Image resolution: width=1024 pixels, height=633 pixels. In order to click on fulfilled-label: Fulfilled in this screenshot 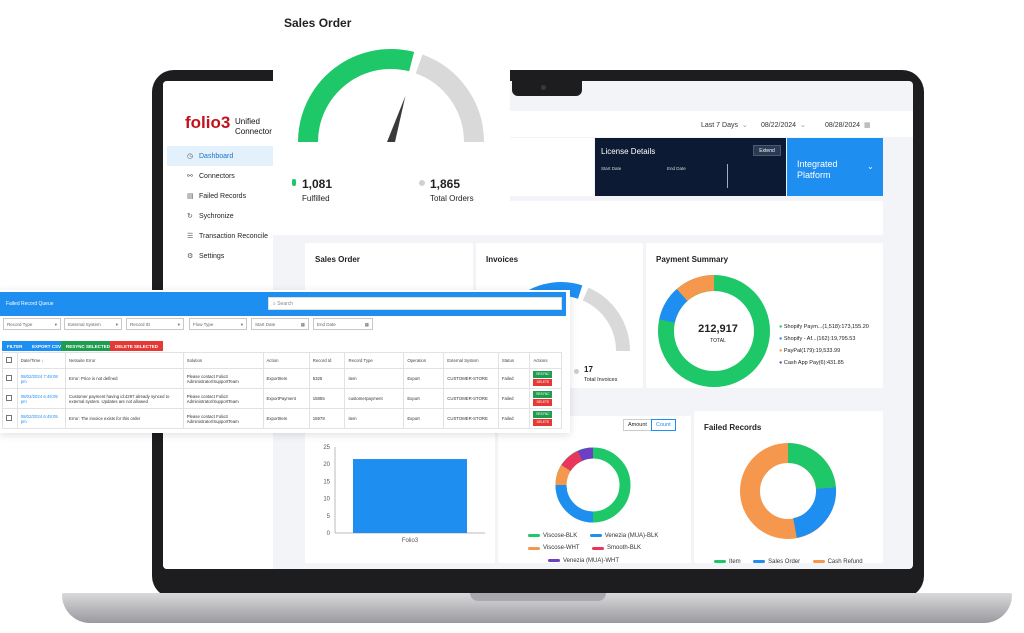, I will do `click(316, 198)`.